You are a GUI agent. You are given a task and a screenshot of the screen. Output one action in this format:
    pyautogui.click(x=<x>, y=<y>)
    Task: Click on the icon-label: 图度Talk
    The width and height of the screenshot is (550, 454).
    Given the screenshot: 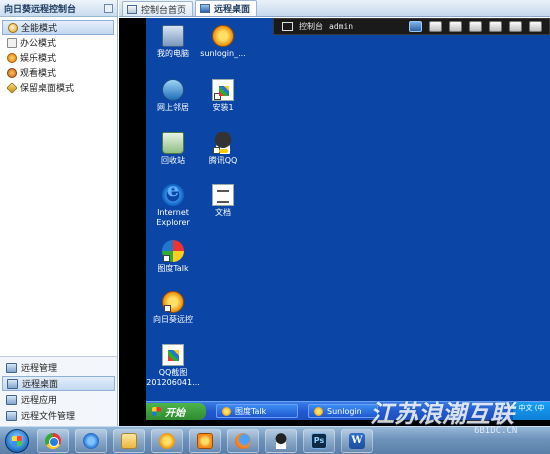 What is the action you would take?
    pyautogui.click(x=173, y=268)
    